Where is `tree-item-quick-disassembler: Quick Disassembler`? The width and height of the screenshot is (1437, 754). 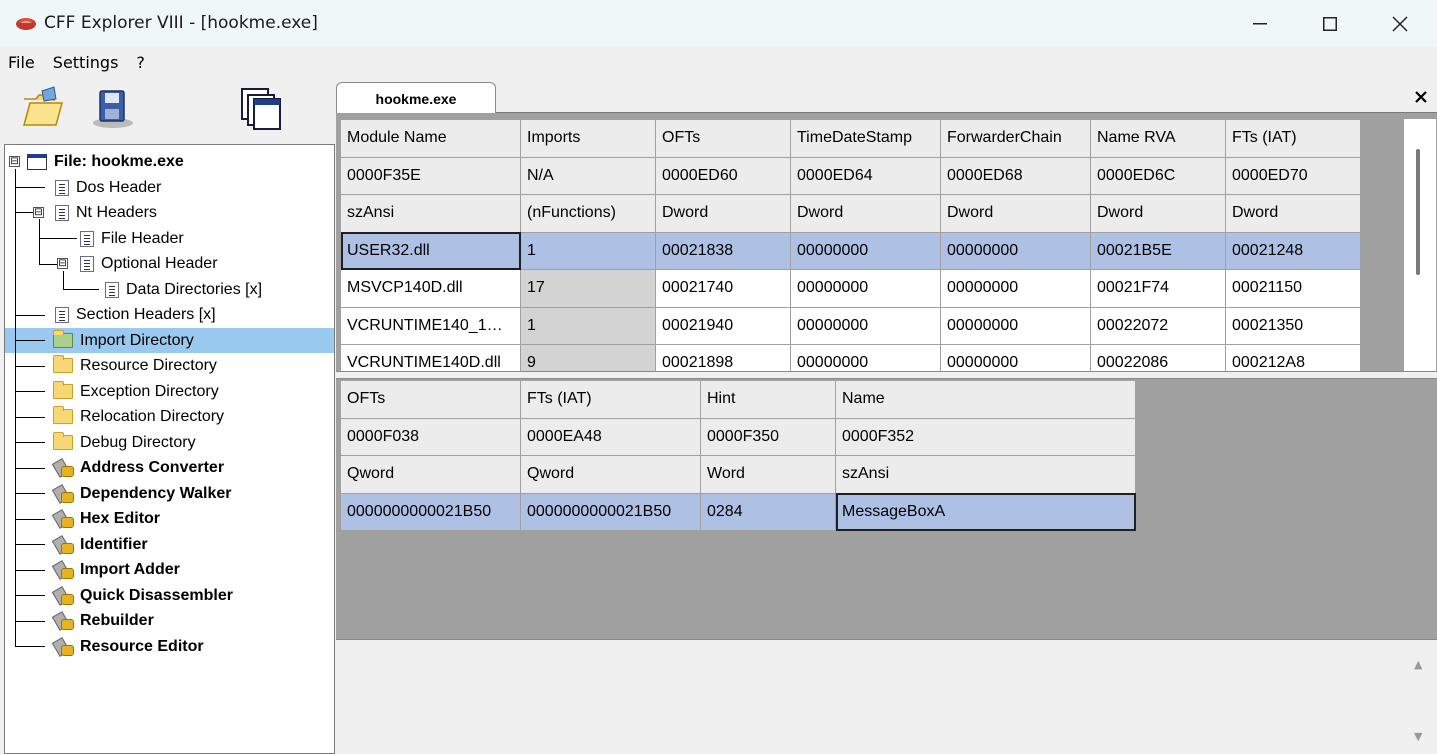
tree-item-quick-disassembler: Quick Disassembler is located at coordinates (144, 595).